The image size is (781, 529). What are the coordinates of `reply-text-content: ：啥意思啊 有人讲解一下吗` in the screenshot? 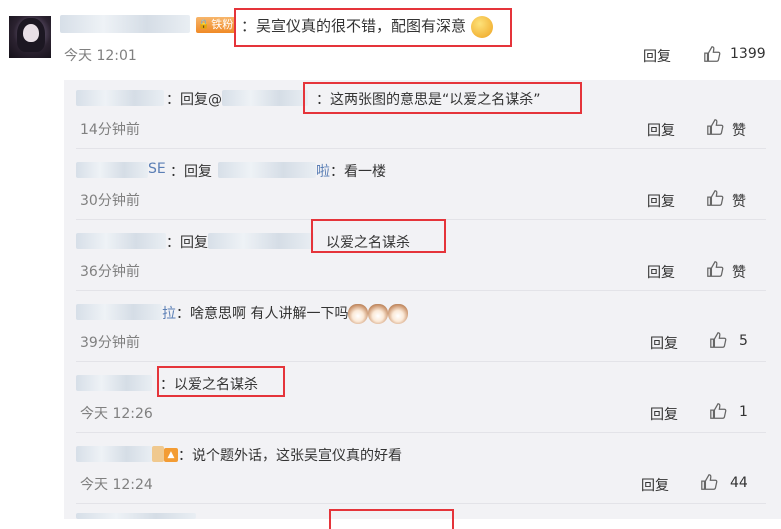 It's located at (262, 314).